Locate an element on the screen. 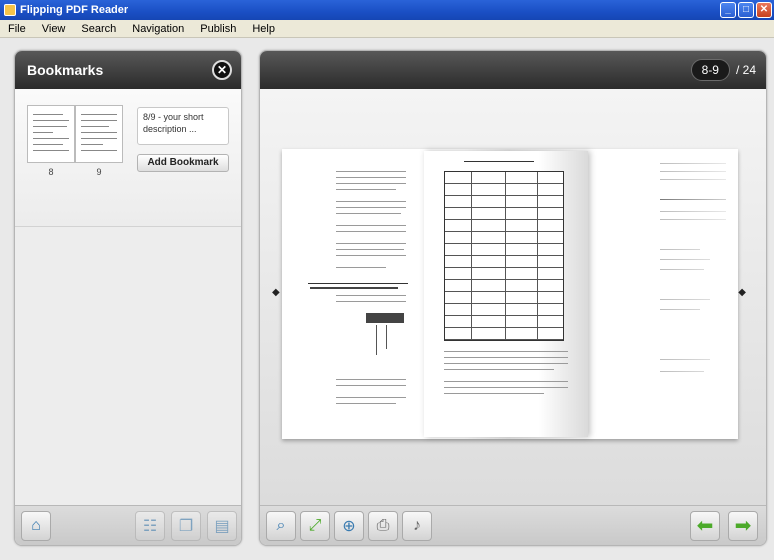 The image size is (774, 560). bookmark-thumbnail is located at coordinates (75, 134).